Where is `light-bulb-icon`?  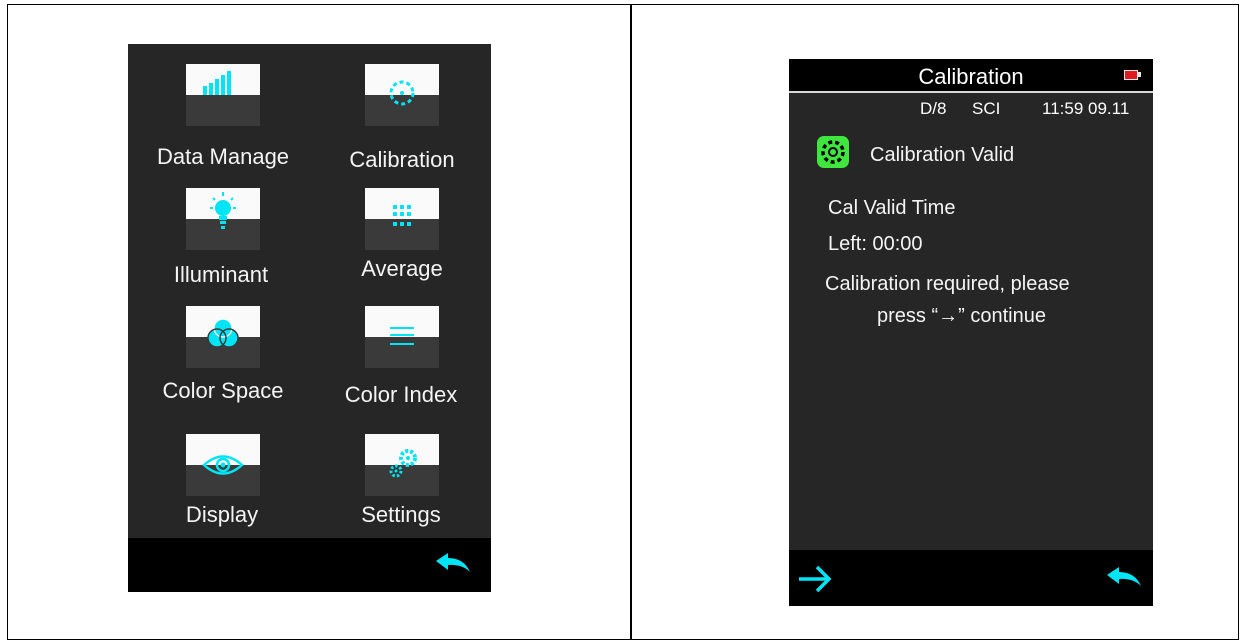 light-bulb-icon is located at coordinates (223, 210).